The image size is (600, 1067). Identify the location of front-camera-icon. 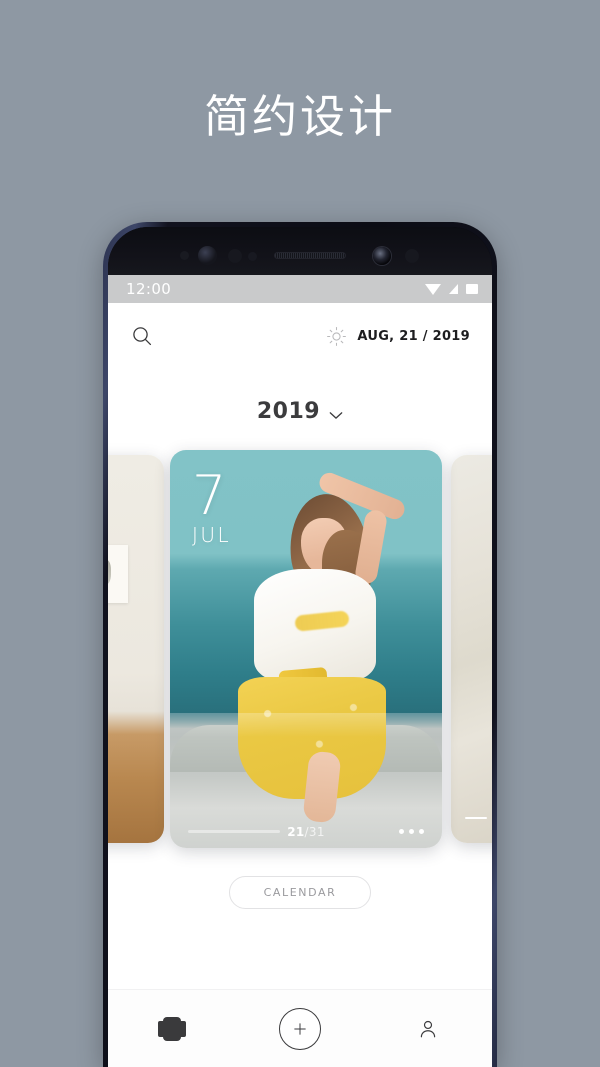
(382, 256).